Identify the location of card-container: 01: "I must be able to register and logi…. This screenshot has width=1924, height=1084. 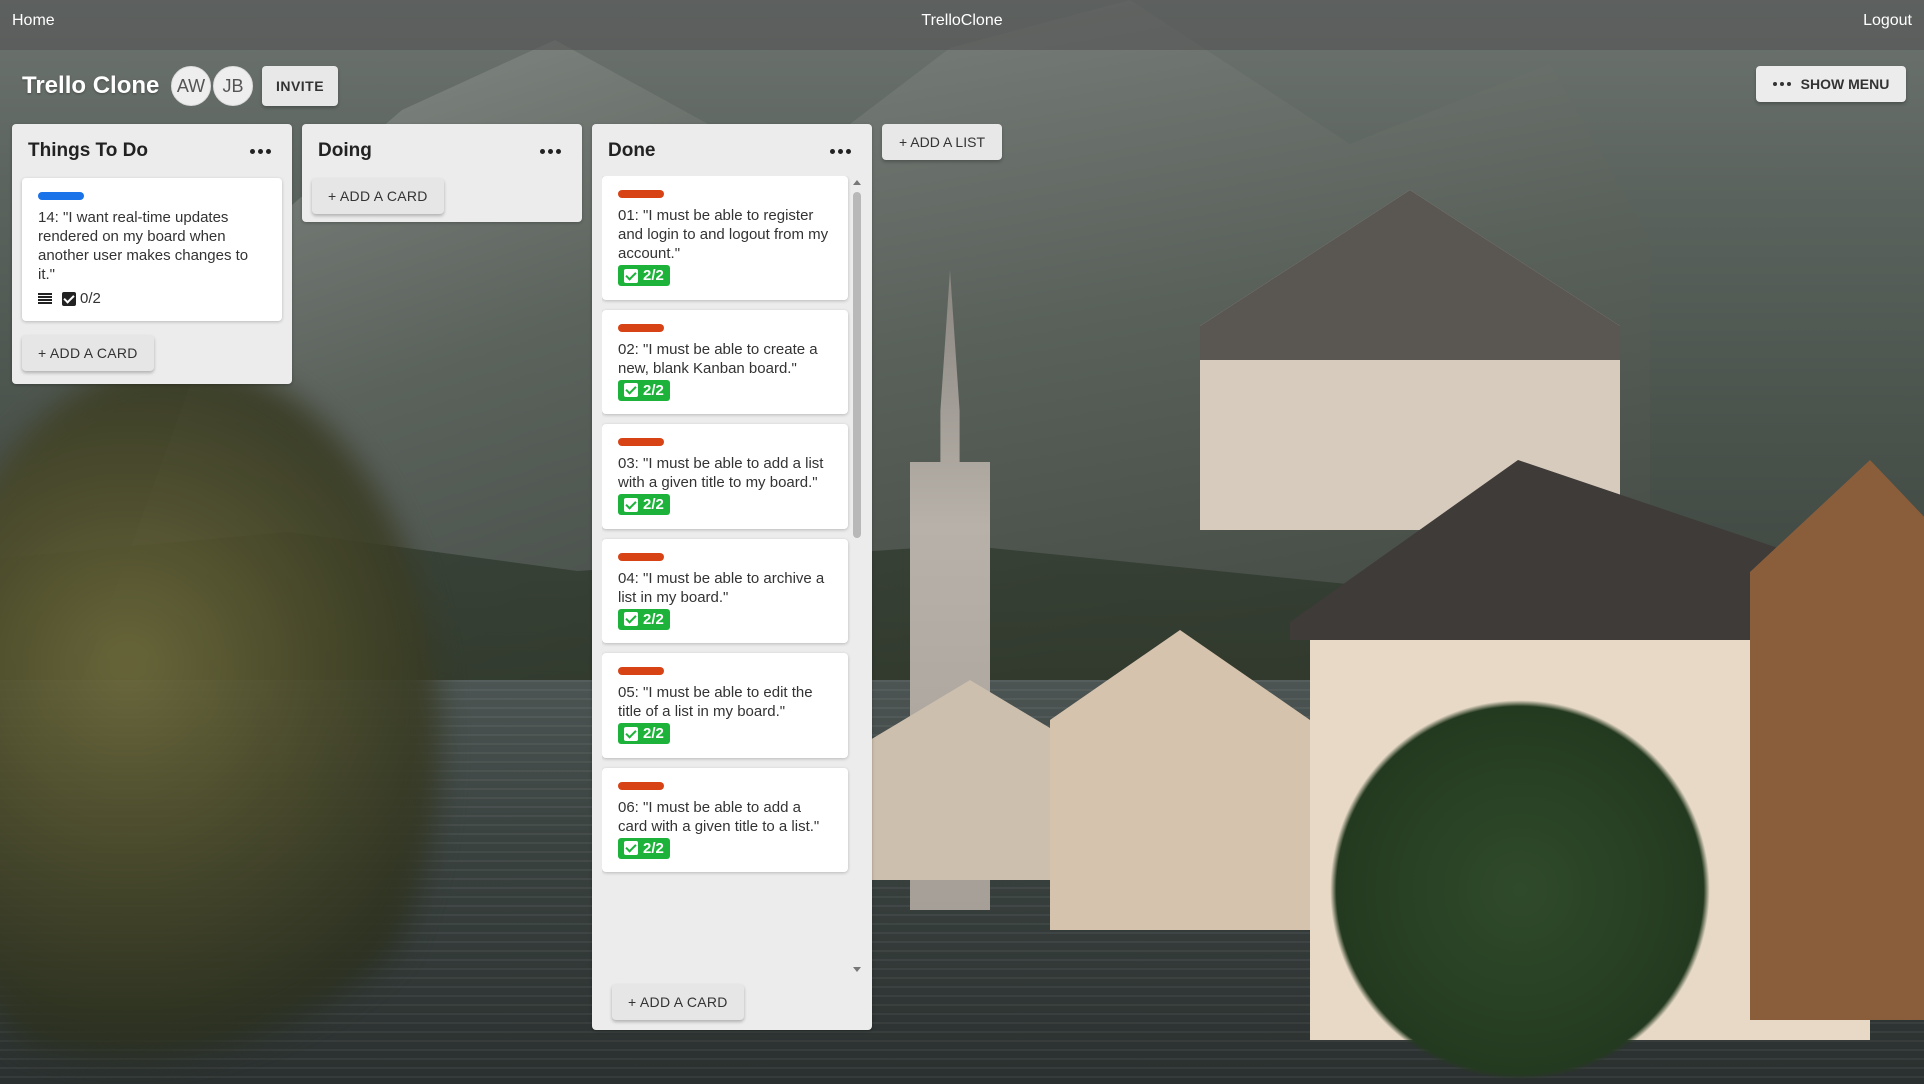
(725, 524).